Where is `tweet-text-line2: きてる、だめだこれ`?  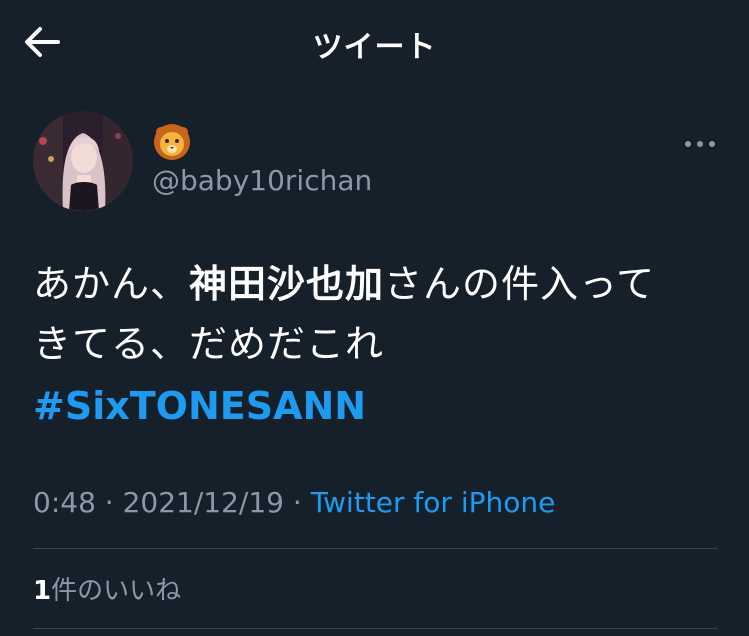
tweet-text-line2: きてる、だめだこれ is located at coordinates (209, 344).